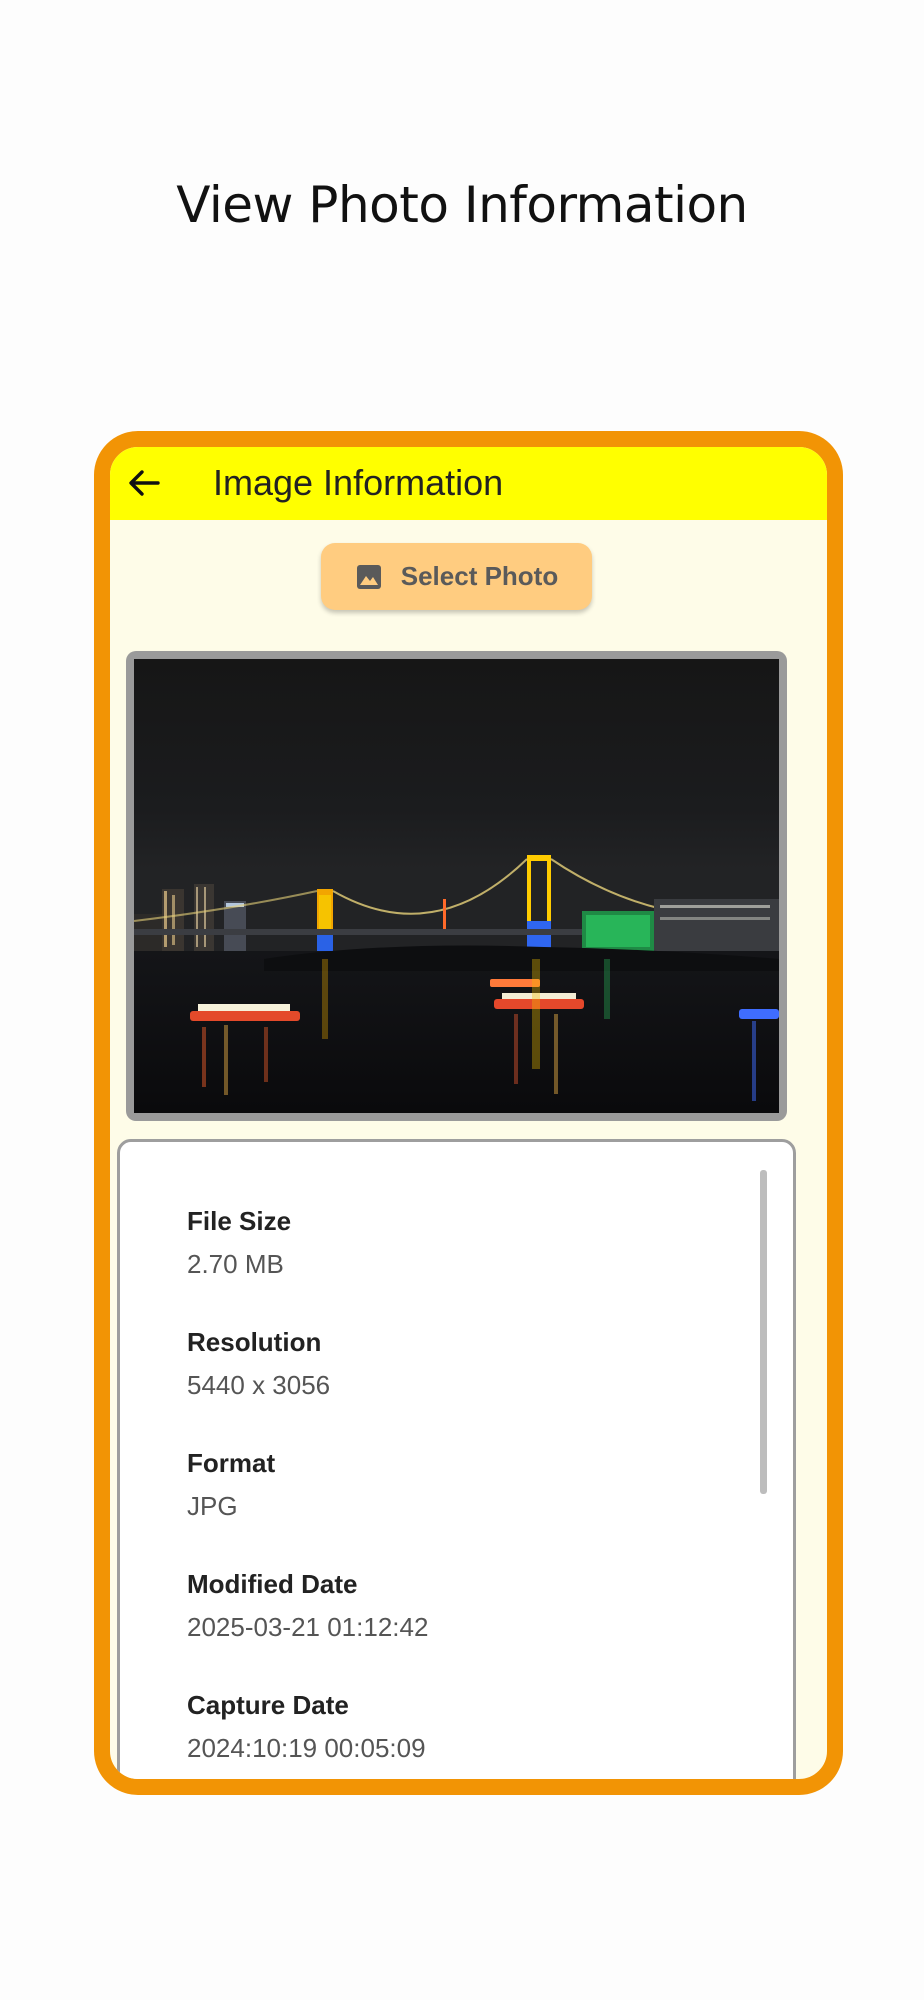 This screenshot has height=2000, width=924. I want to click on info-value: 2.70 MB, so click(235, 1264).